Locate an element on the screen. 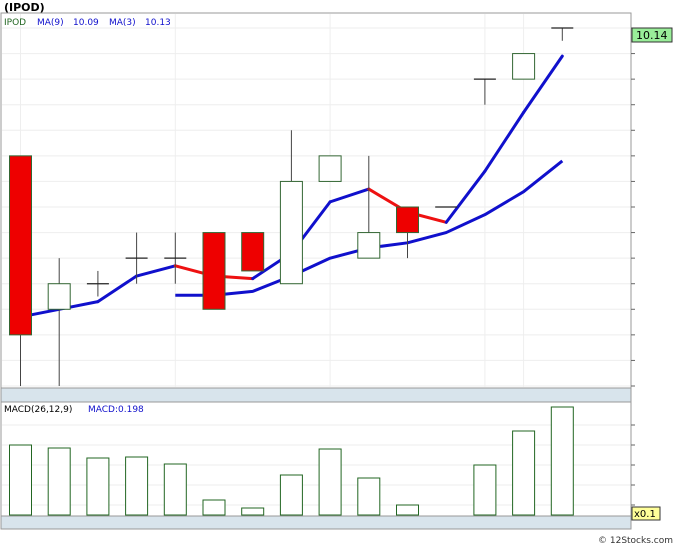  legend-ma9-label: MA(9) is located at coordinates (50, 23).